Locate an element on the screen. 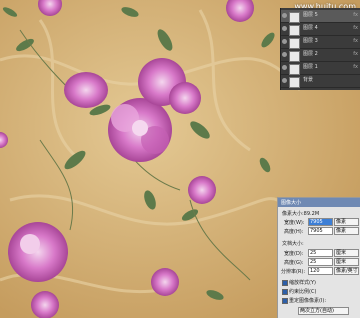 The height and width of the screenshot is (318, 360). layers-panel: 图层 5 fx 图层 4 fx 图层 3 fx 图层 2 fx 图层 1 fx 背景 is located at coordinates (320, 49).